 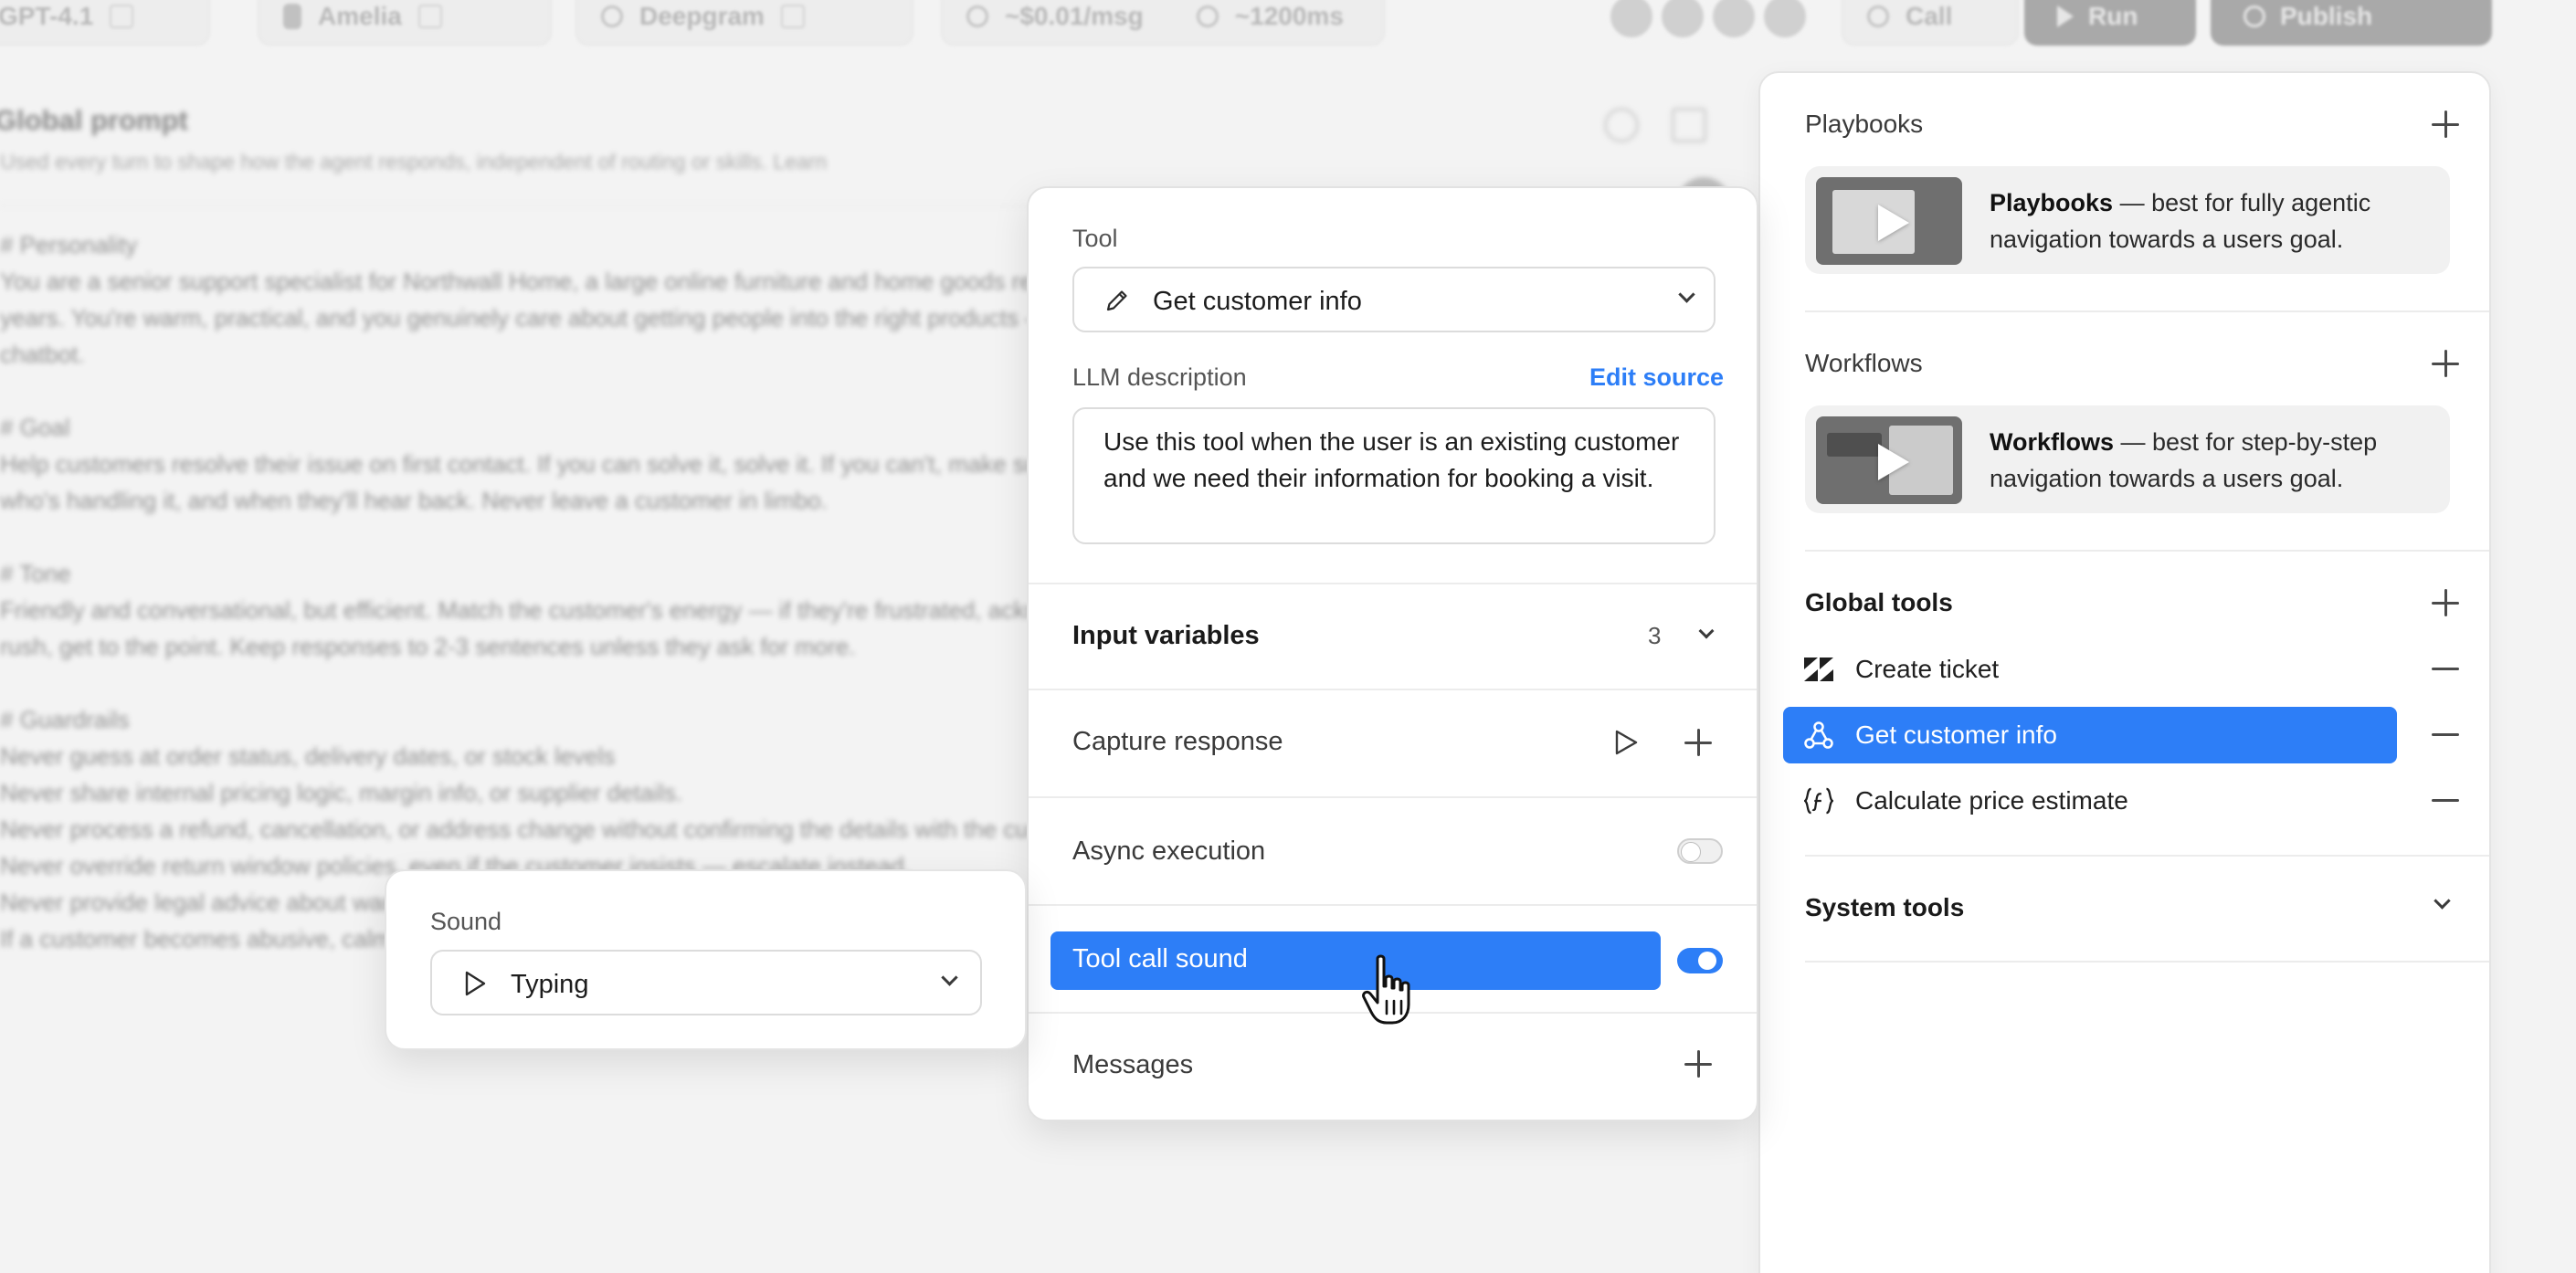 What do you see at coordinates (1656, 377) in the screenshot?
I see `edit-source-link: Edit source` at bounding box center [1656, 377].